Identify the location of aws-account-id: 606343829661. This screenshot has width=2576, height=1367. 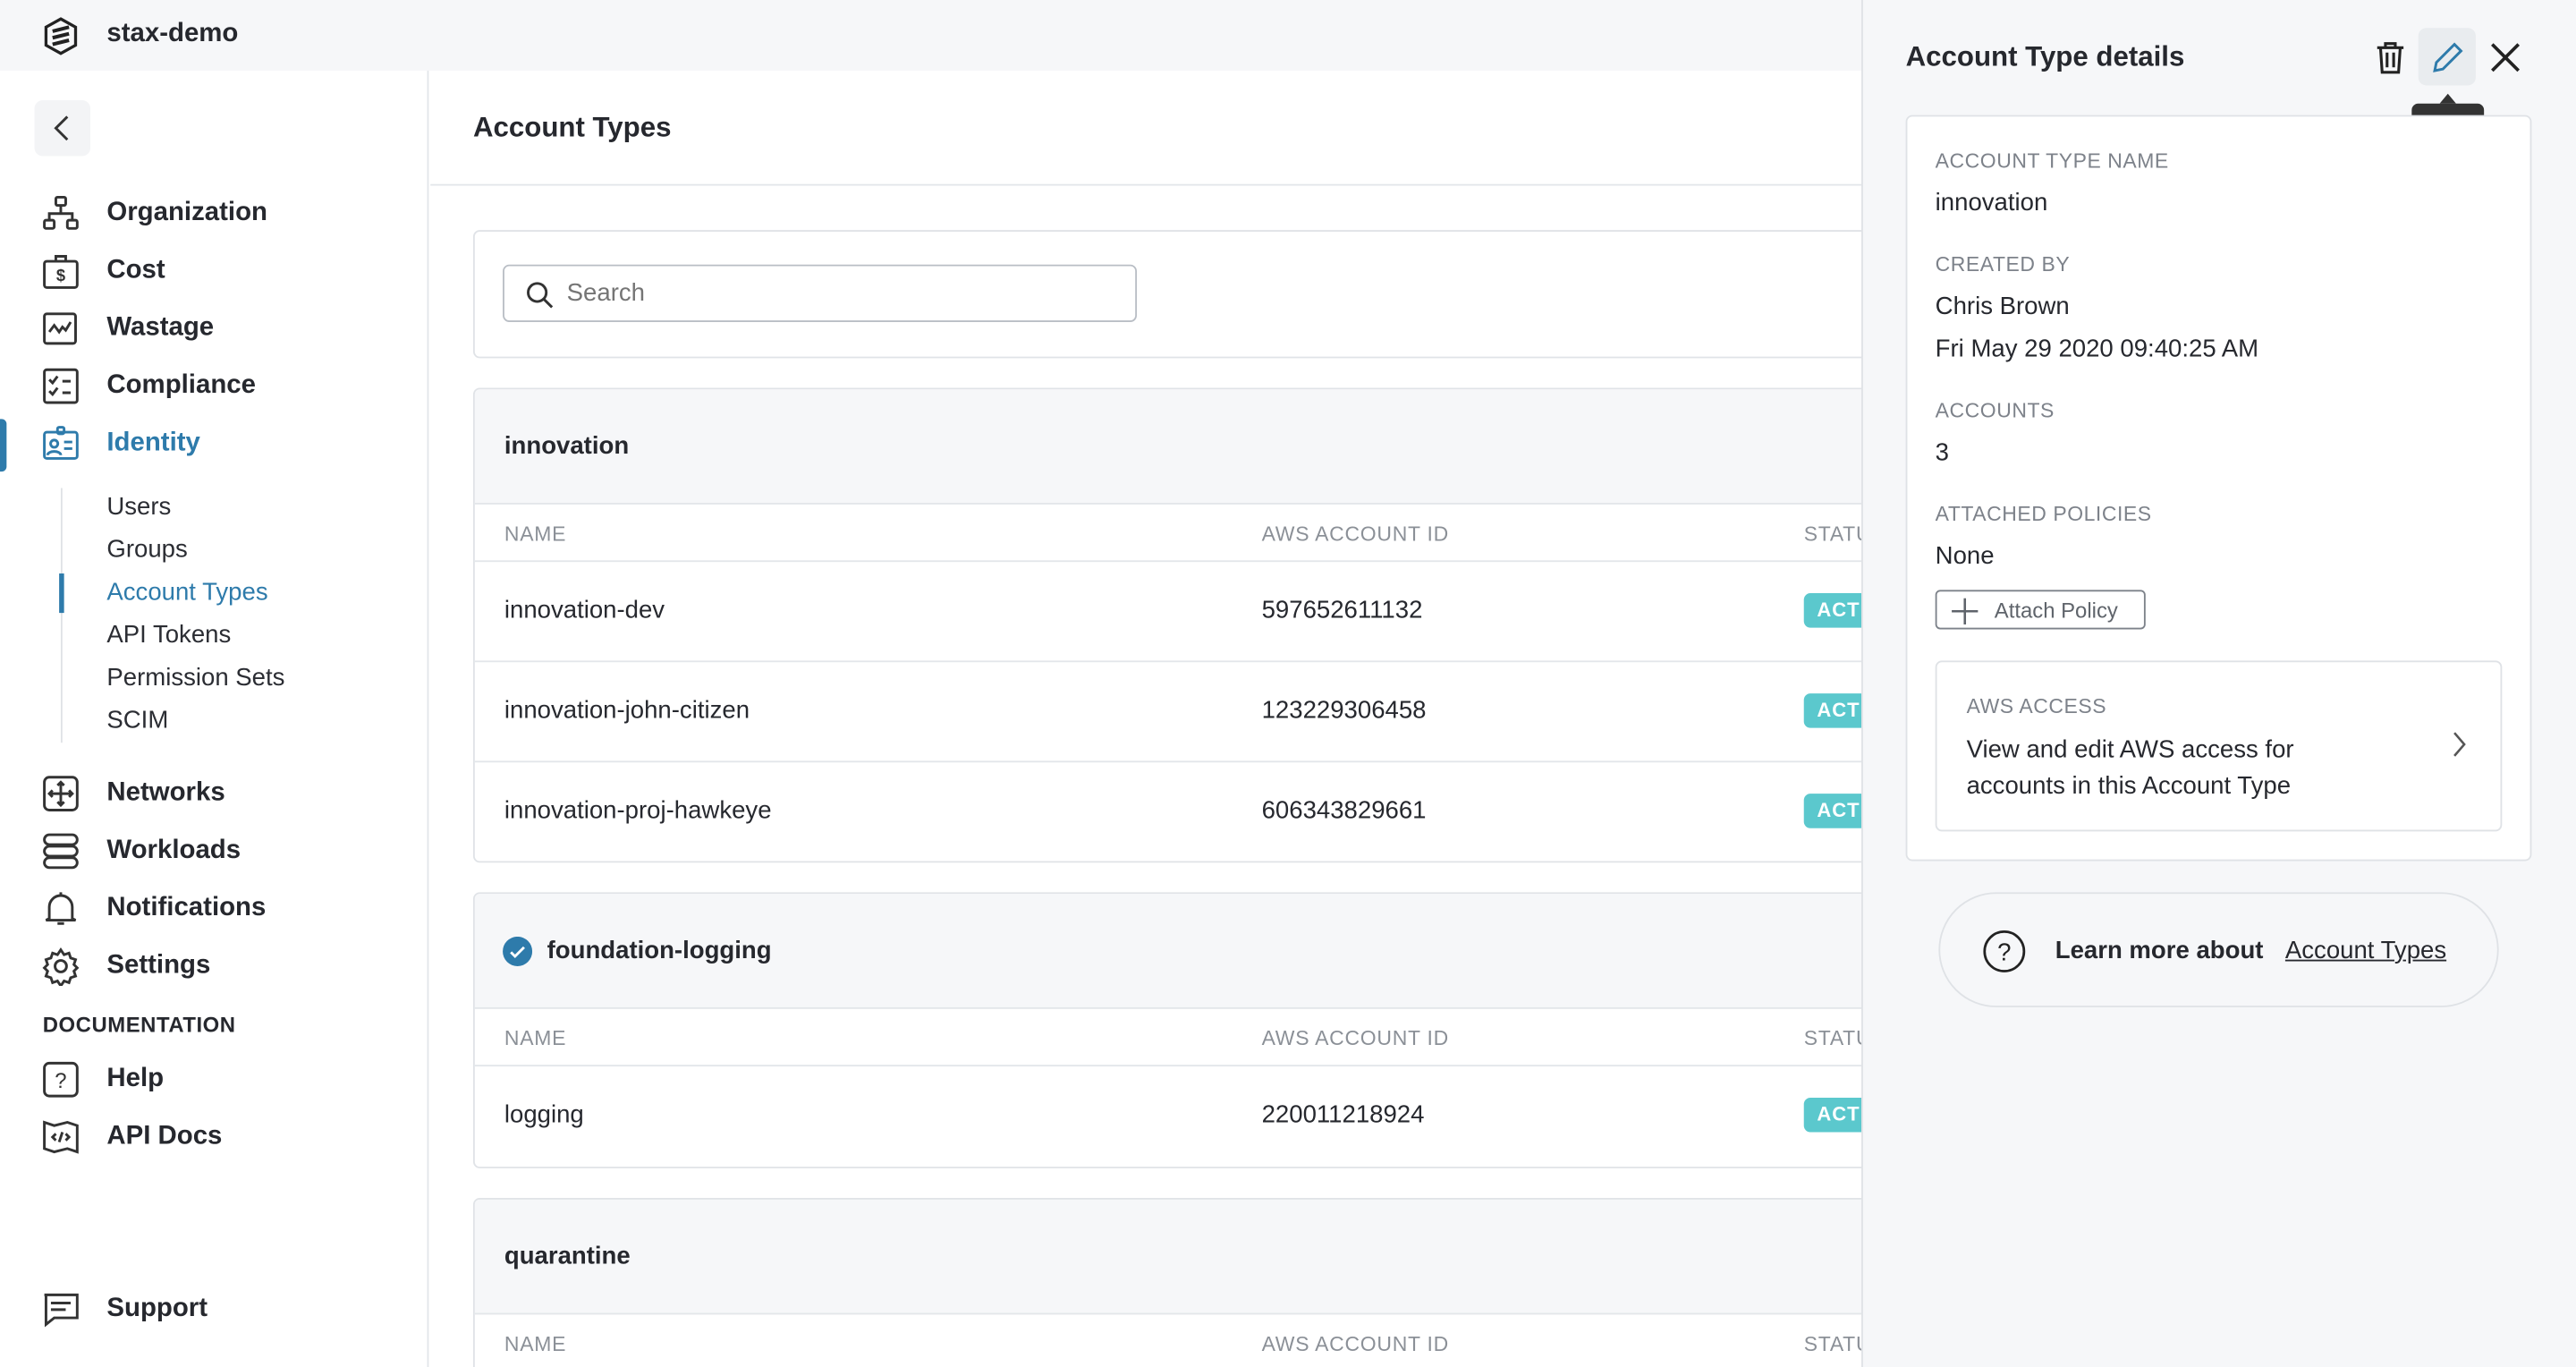
(1344, 811).